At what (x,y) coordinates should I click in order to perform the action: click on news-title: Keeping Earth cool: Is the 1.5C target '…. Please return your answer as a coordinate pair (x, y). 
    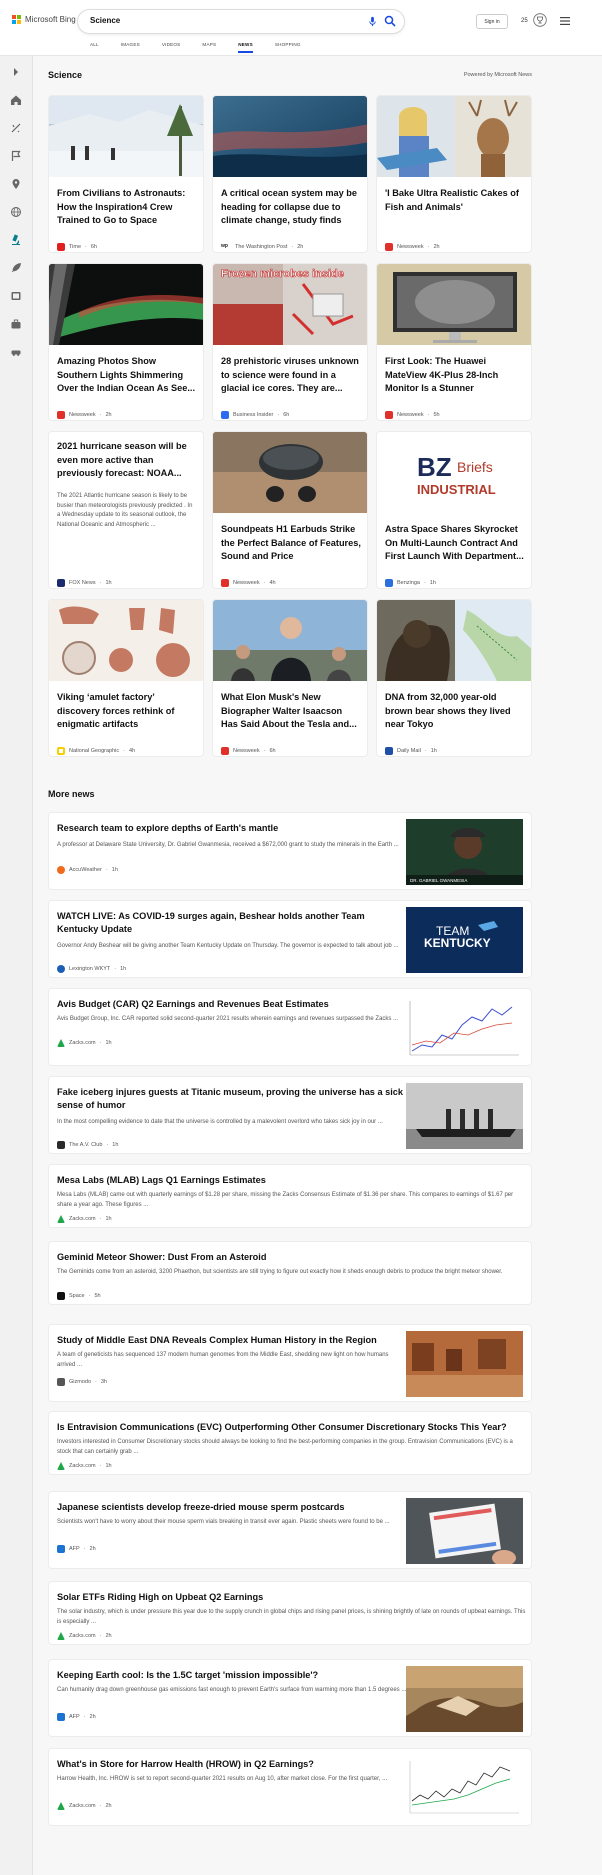
    Looking at the image, I should click on (232, 1675).